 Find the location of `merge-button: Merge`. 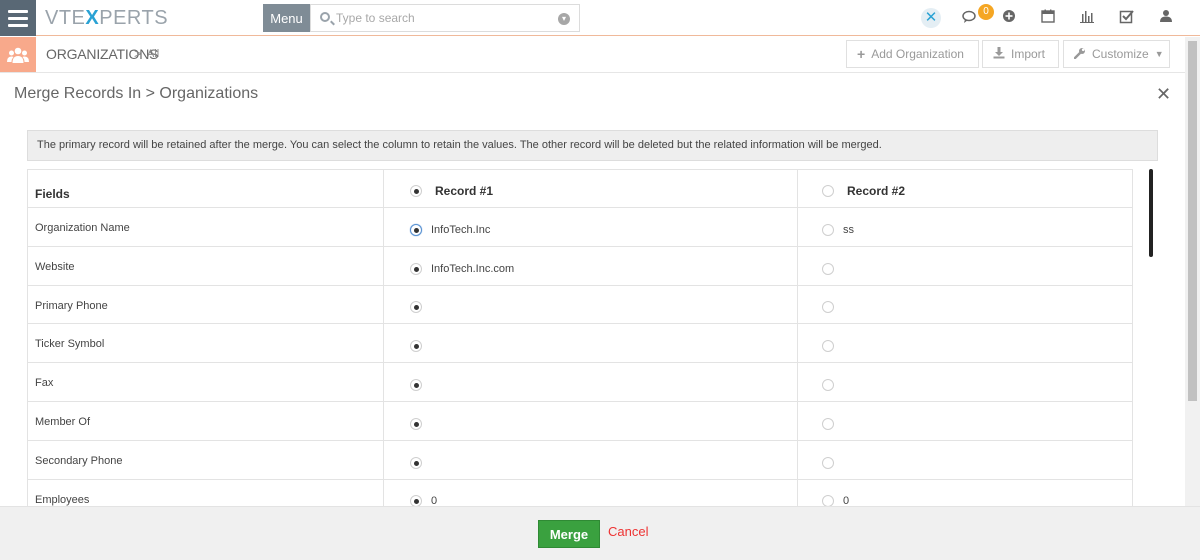

merge-button: Merge is located at coordinates (569, 534).